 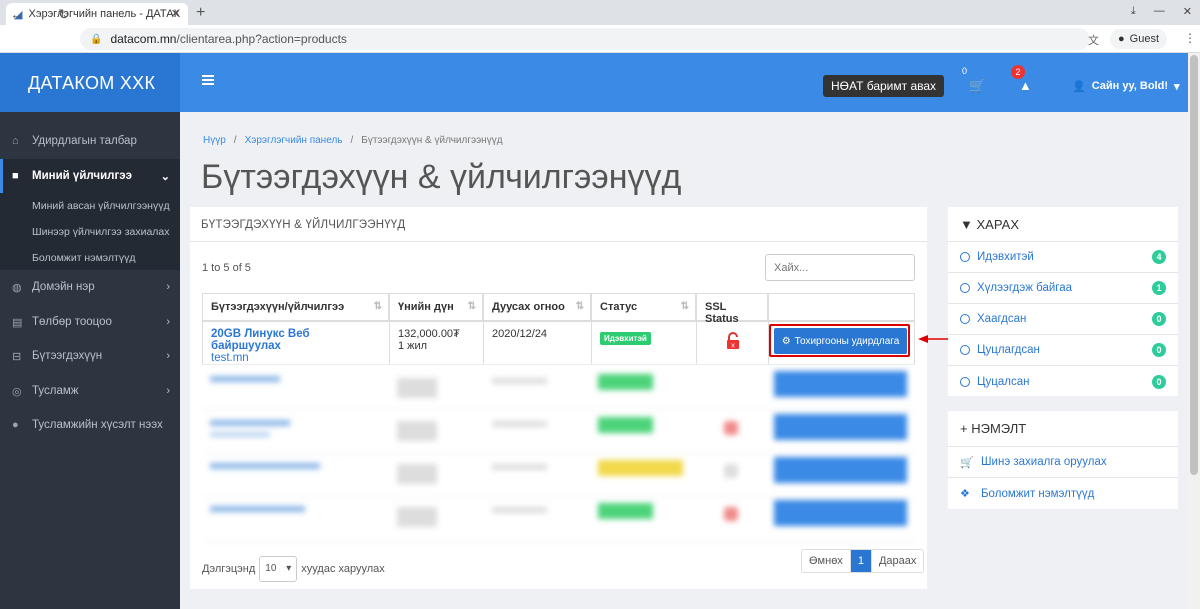 I want to click on download-icon: ⤓, so click(x=1133, y=11).